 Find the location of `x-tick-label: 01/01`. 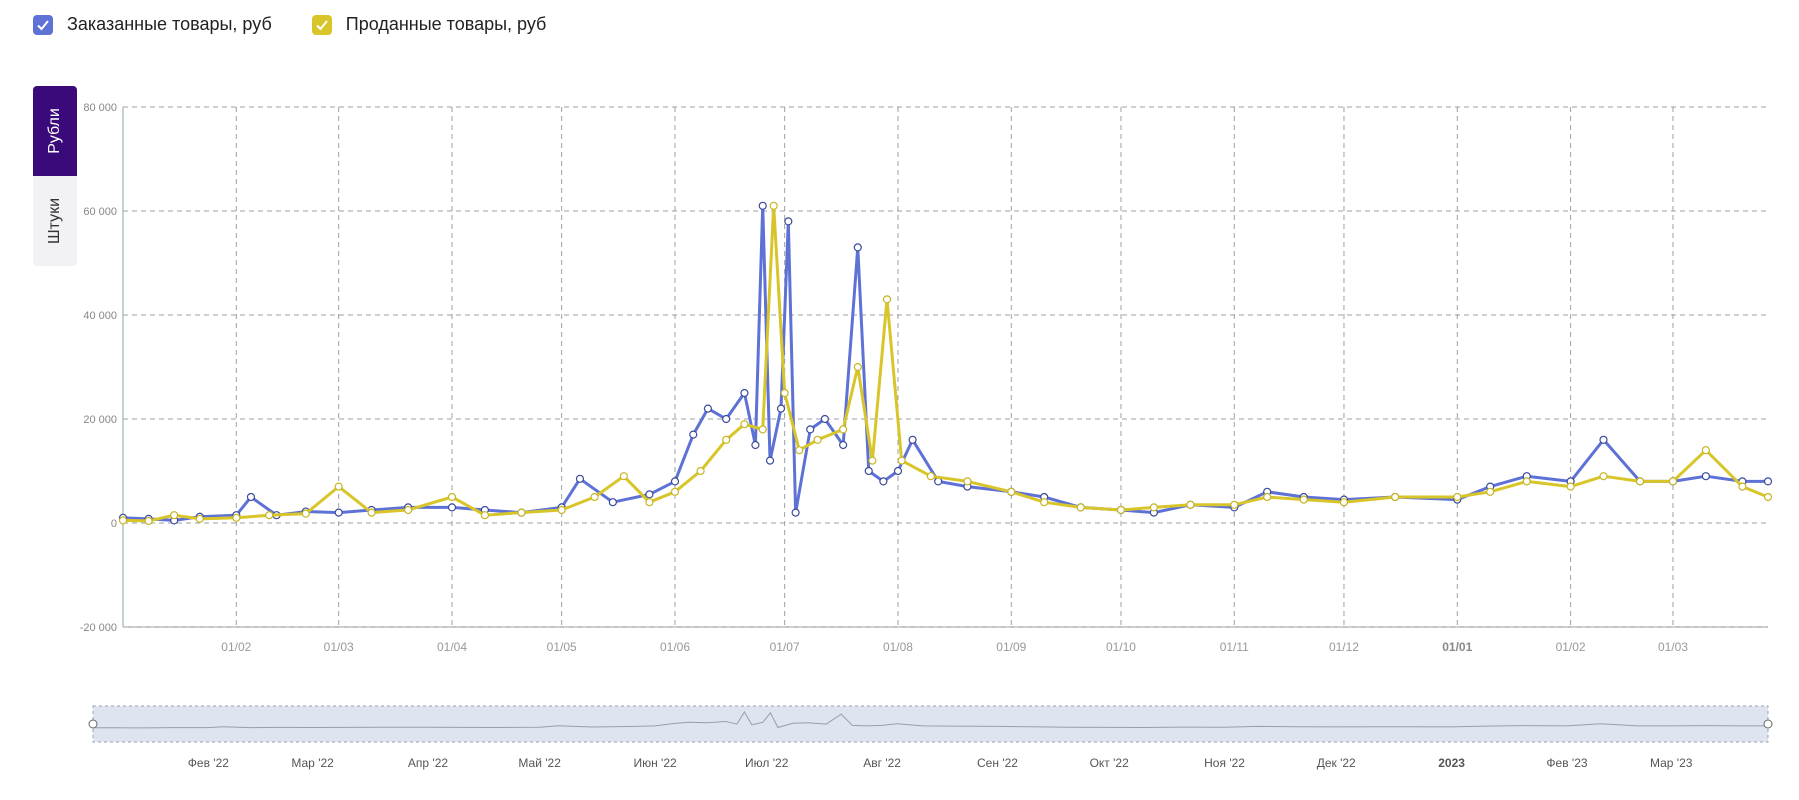

x-tick-label: 01/01 is located at coordinates (1457, 647).